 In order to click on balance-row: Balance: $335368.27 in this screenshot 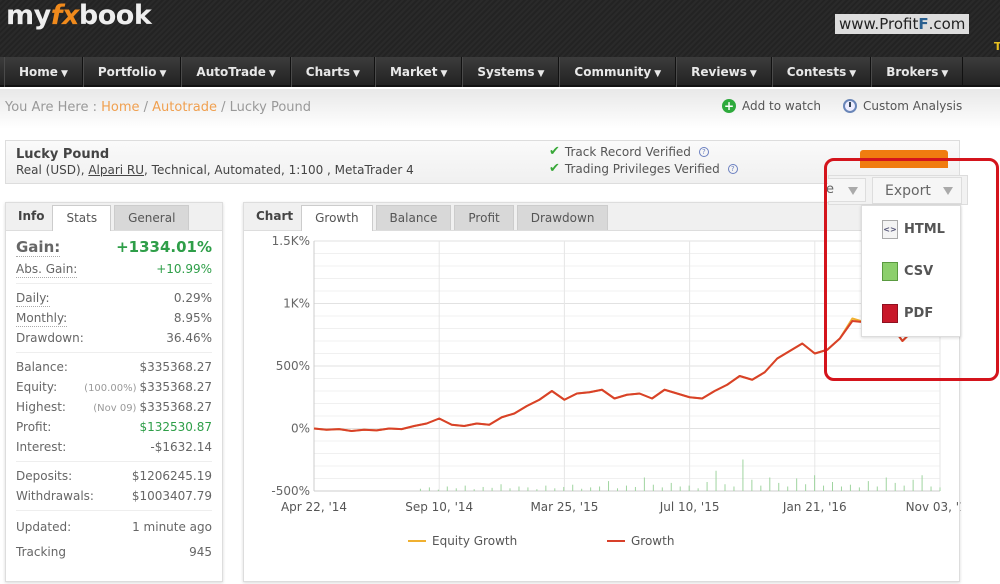, I will do `click(114, 367)`.